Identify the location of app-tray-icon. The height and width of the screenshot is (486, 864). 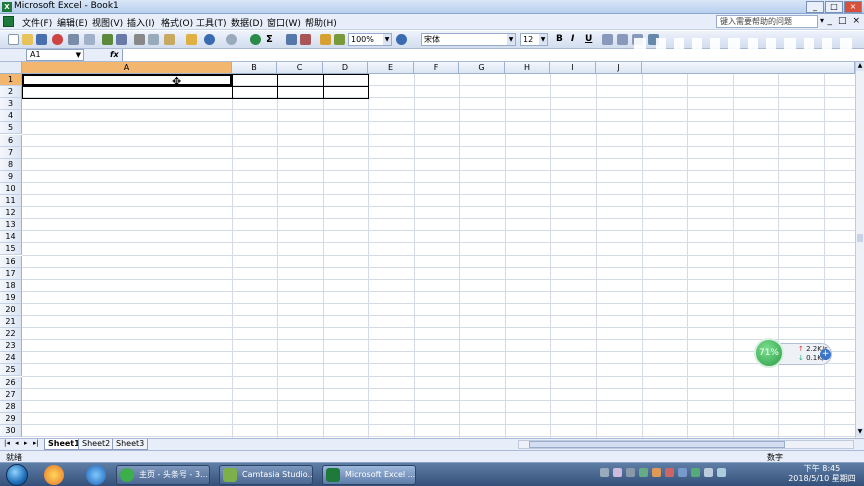
(669, 472).